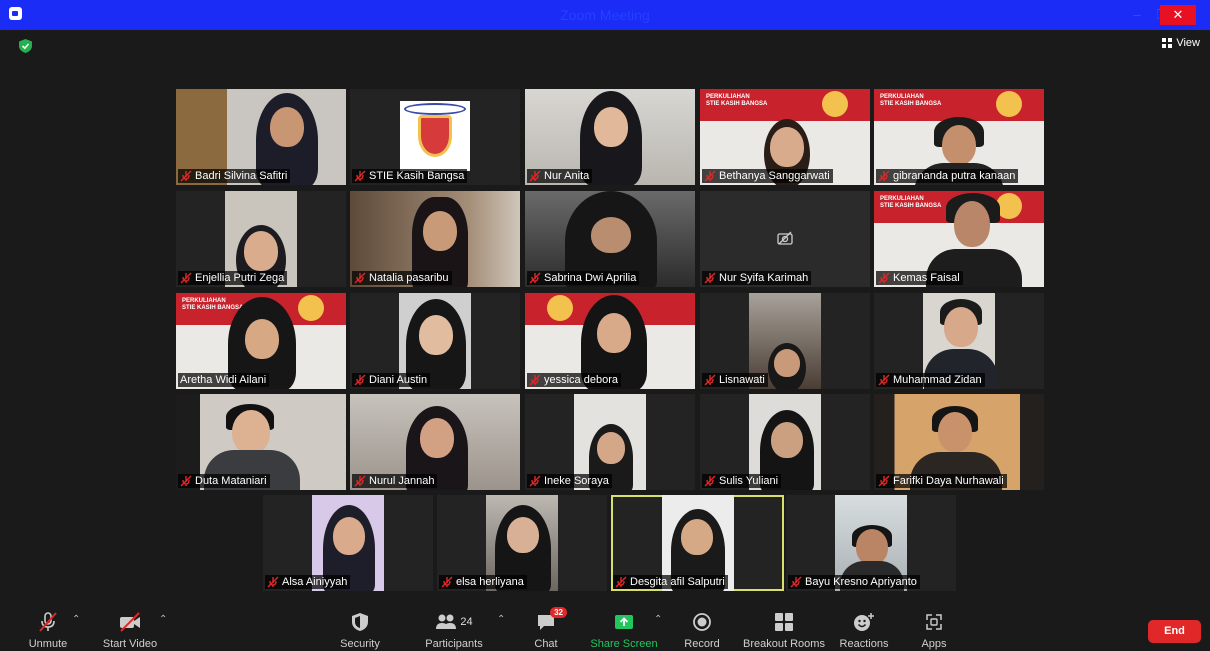 This screenshot has height=651, width=1210. I want to click on video-tile: Badri Silvina Safitri, so click(261, 137).